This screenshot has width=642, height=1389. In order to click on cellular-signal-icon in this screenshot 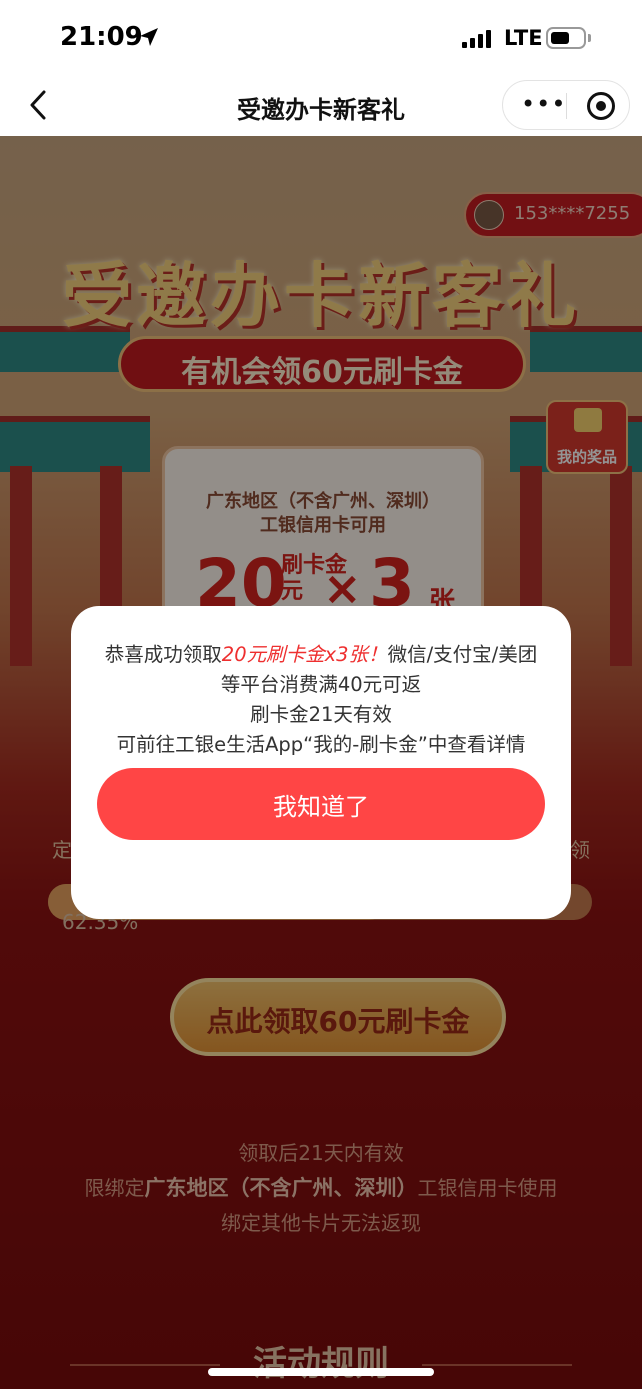, I will do `click(476, 39)`.